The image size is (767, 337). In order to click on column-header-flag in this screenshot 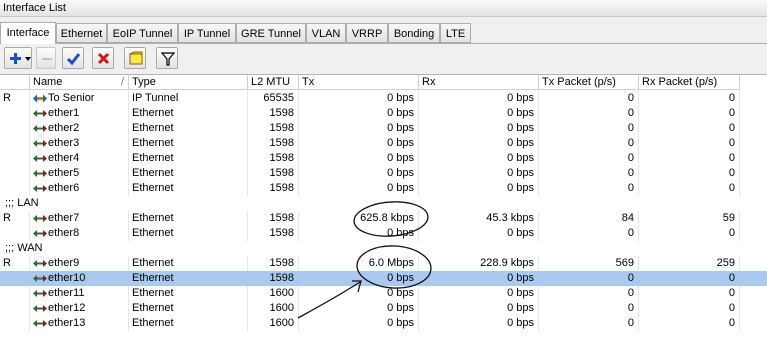, I will do `click(15, 82)`.